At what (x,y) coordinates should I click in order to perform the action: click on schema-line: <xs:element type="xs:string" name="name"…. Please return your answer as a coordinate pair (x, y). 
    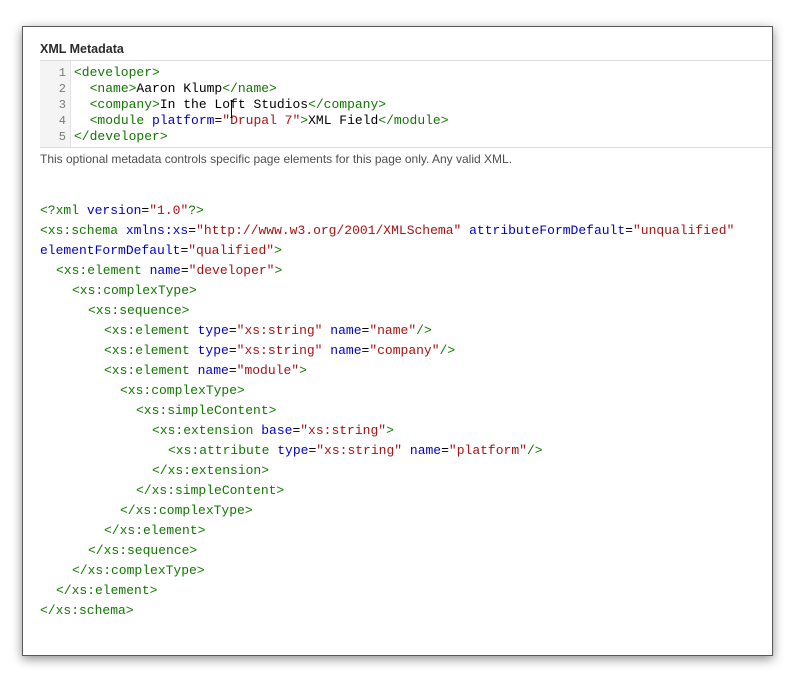
    Looking at the image, I should click on (268, 331).